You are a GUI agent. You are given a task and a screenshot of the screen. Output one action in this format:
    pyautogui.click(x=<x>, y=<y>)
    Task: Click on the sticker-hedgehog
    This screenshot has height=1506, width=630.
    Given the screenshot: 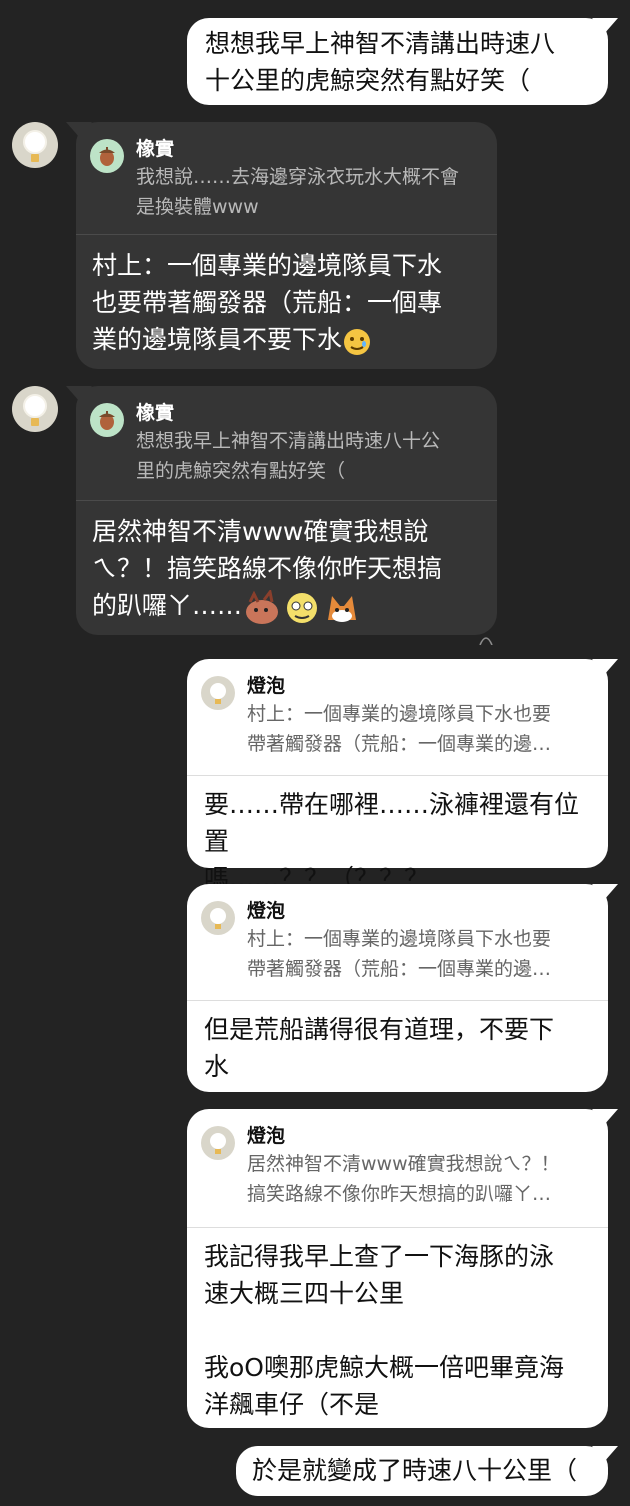 What is the action you would take?
    pyautogui.click(x=262, y=608)
    